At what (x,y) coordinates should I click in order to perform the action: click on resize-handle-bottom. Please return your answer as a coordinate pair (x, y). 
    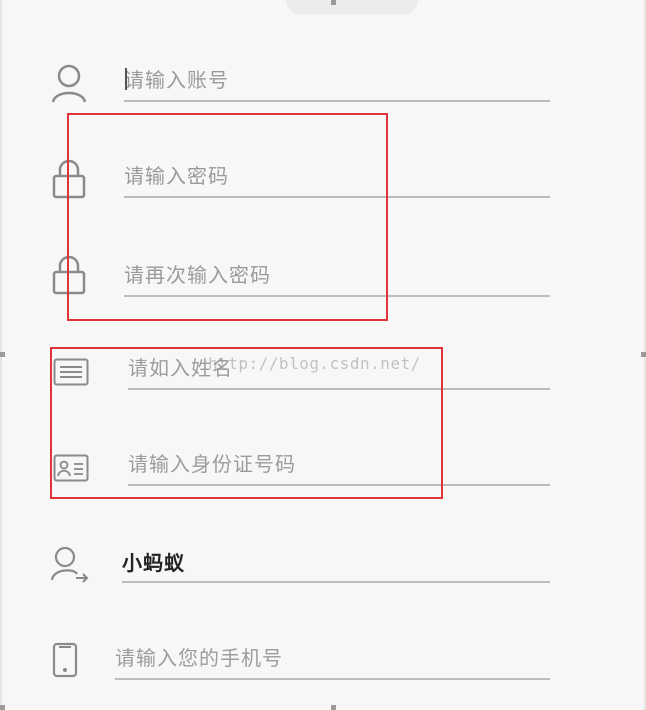
    Looking at the image, I should click on (333, 707).